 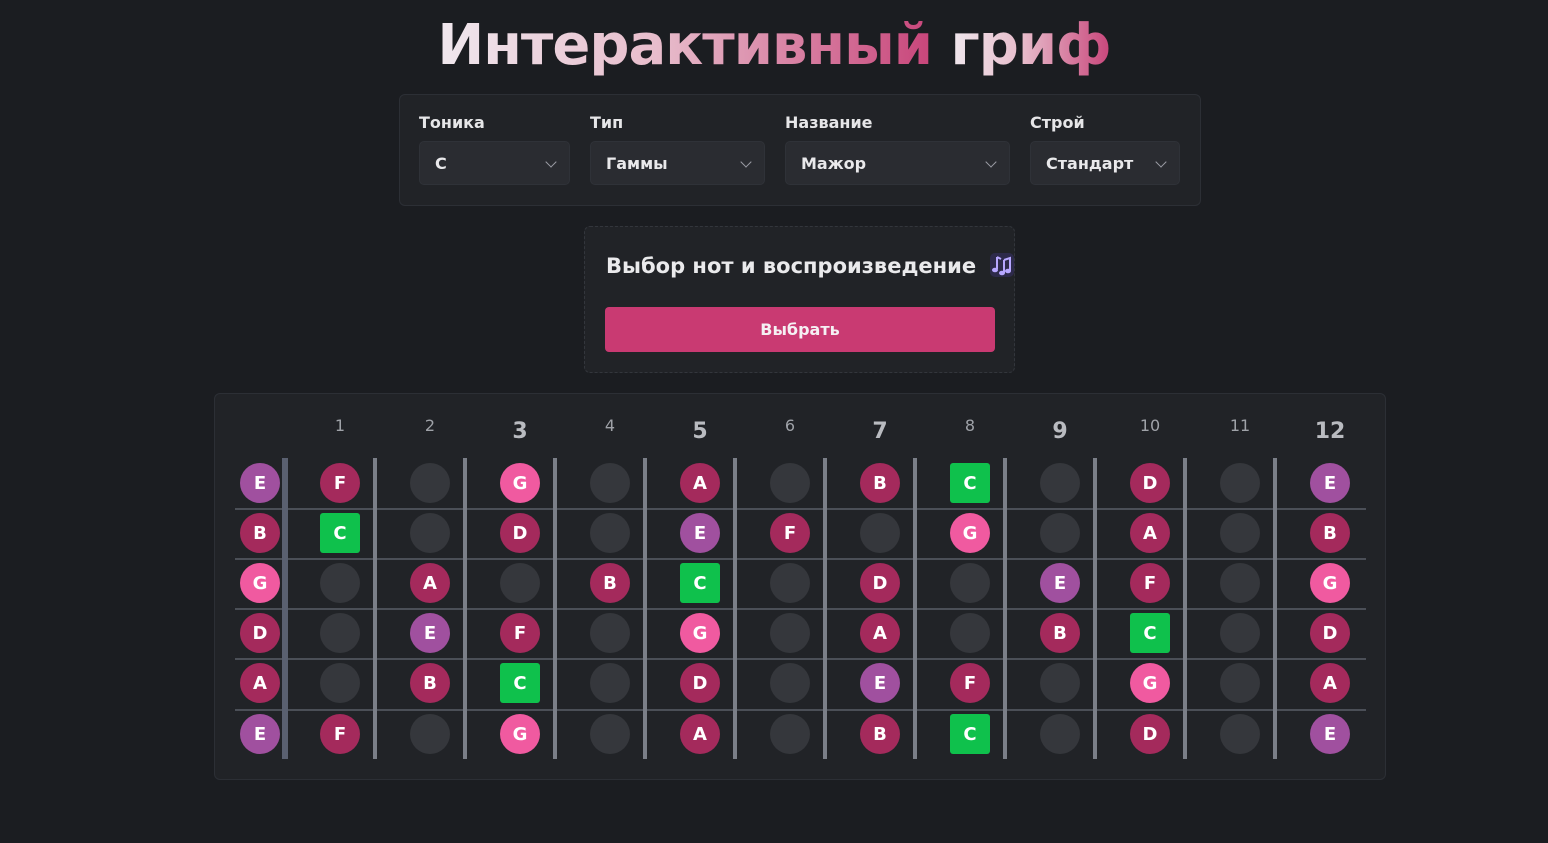 I want to click on playback-card: Выбор нот и воспроизведение Выбрать, so click(x=799, y=299).